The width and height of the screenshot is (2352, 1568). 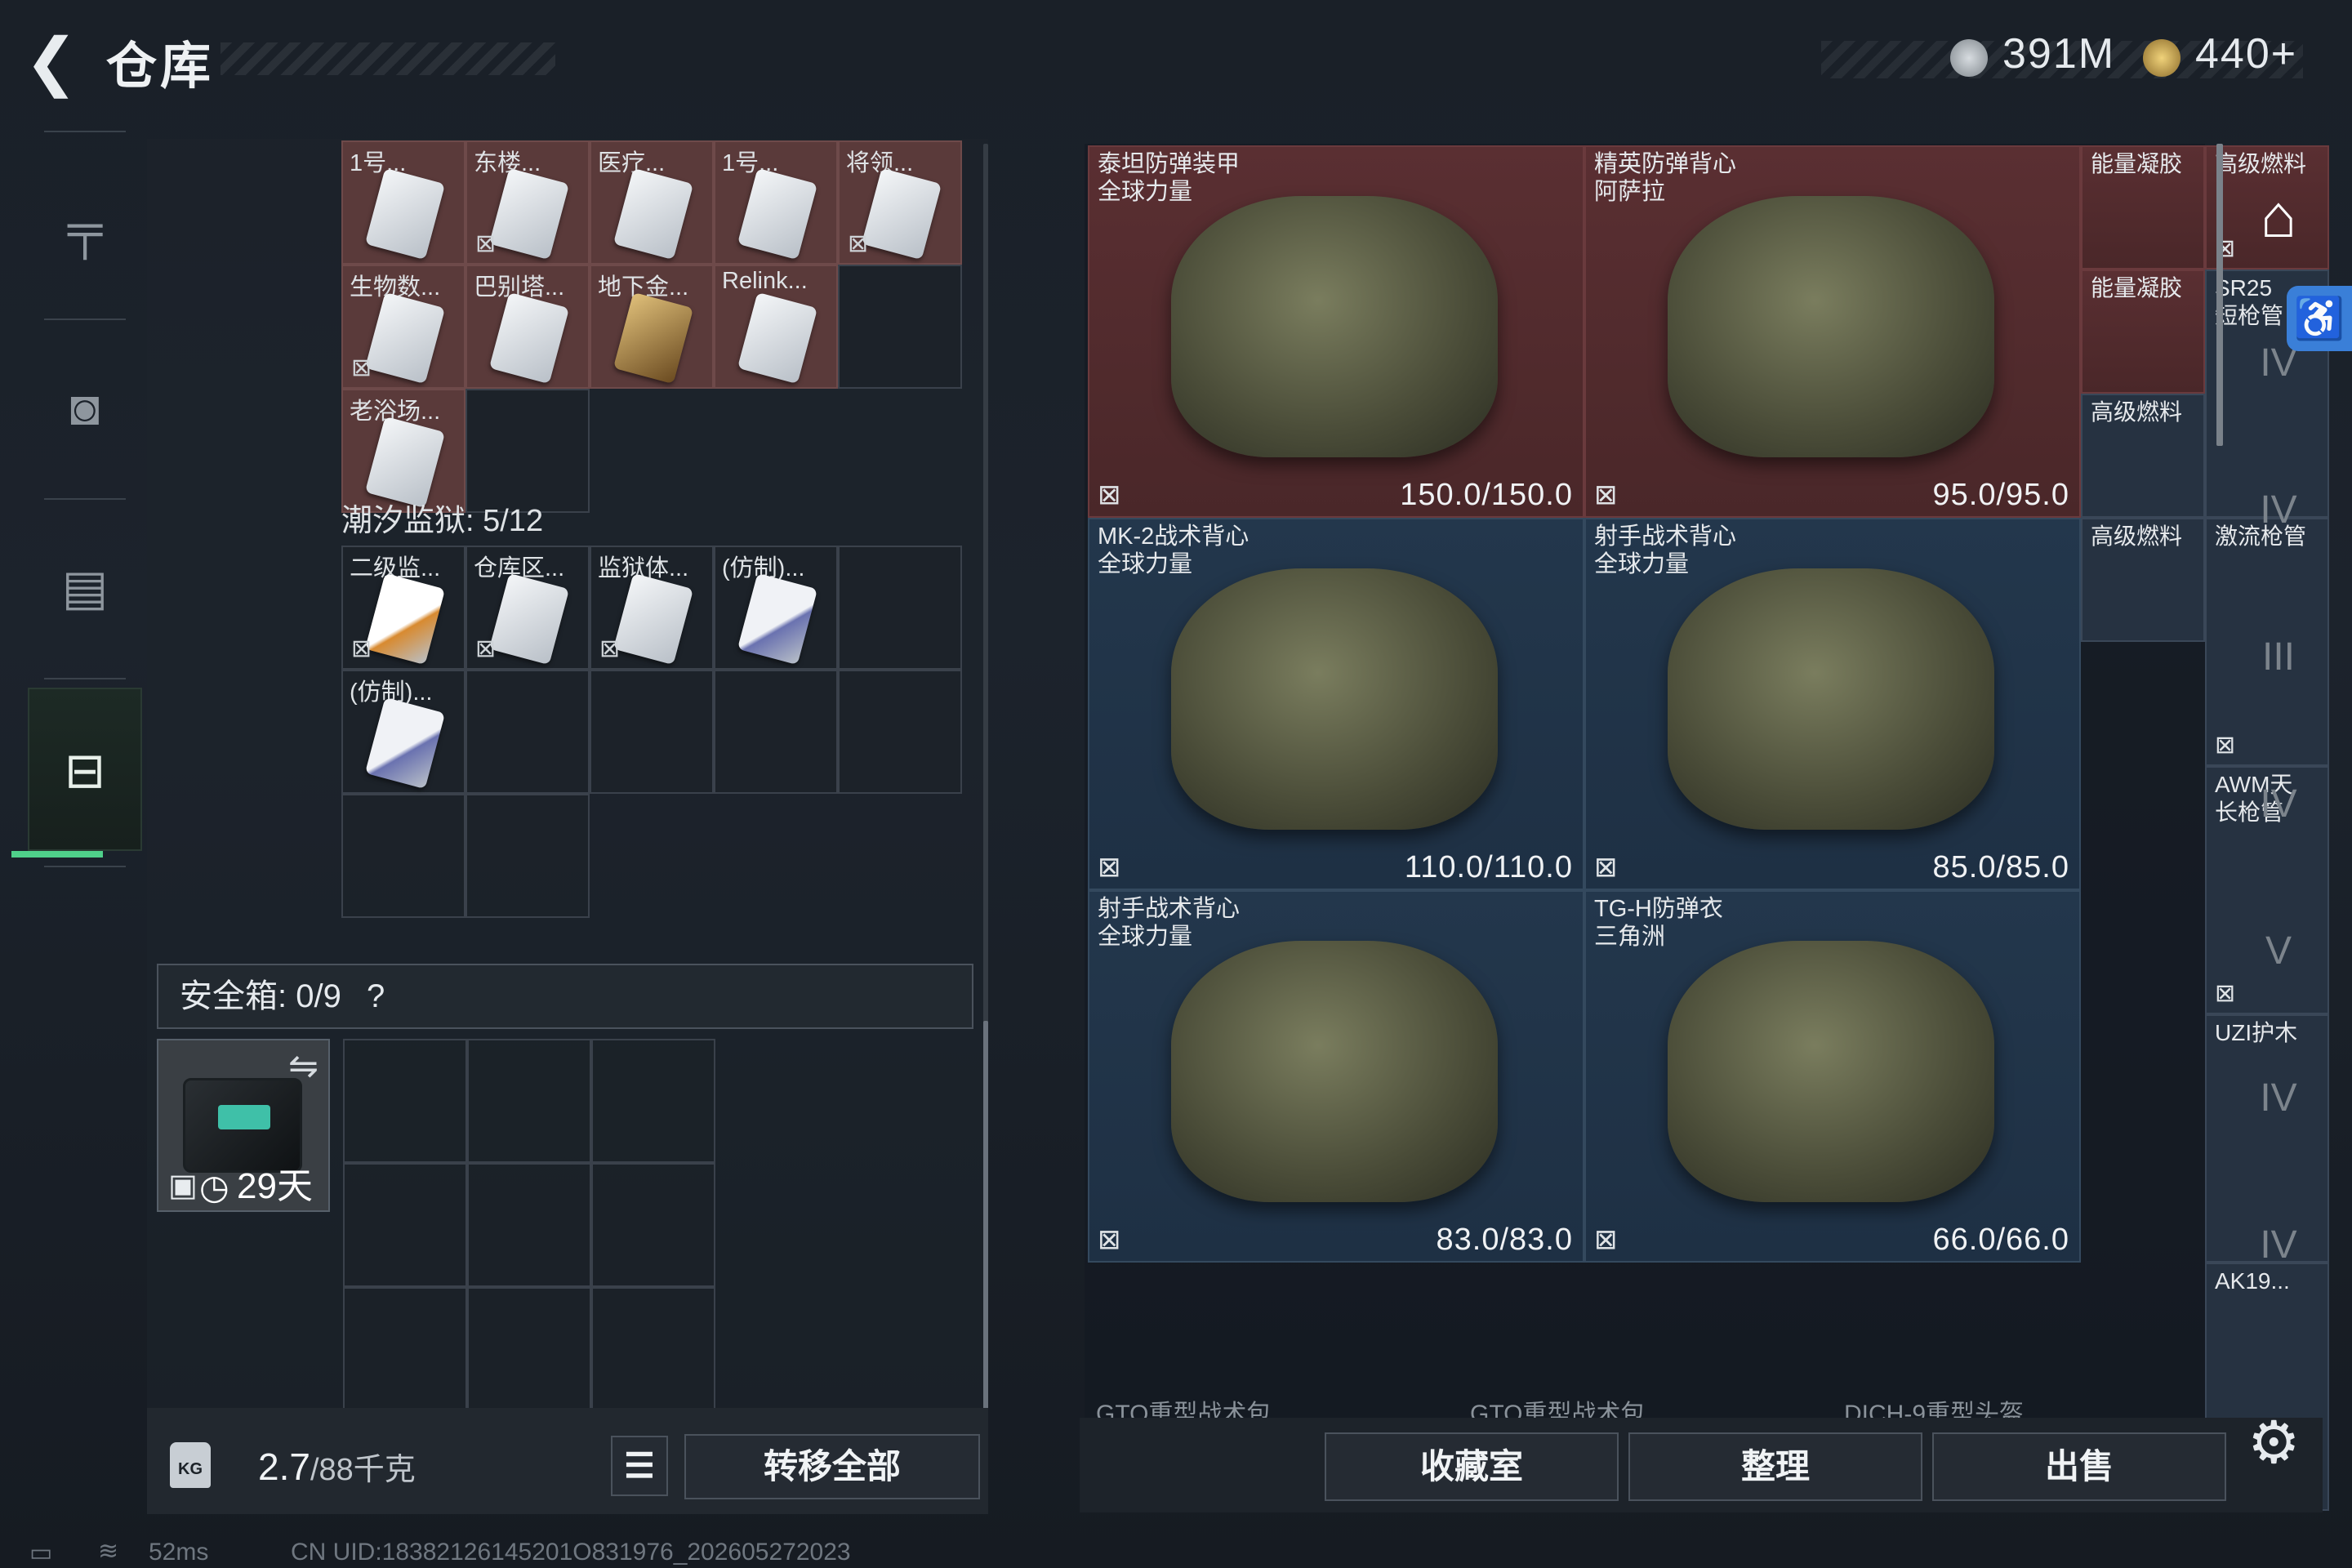 I want to click on backpack-icon: ◙, so click(x=85, y=408).